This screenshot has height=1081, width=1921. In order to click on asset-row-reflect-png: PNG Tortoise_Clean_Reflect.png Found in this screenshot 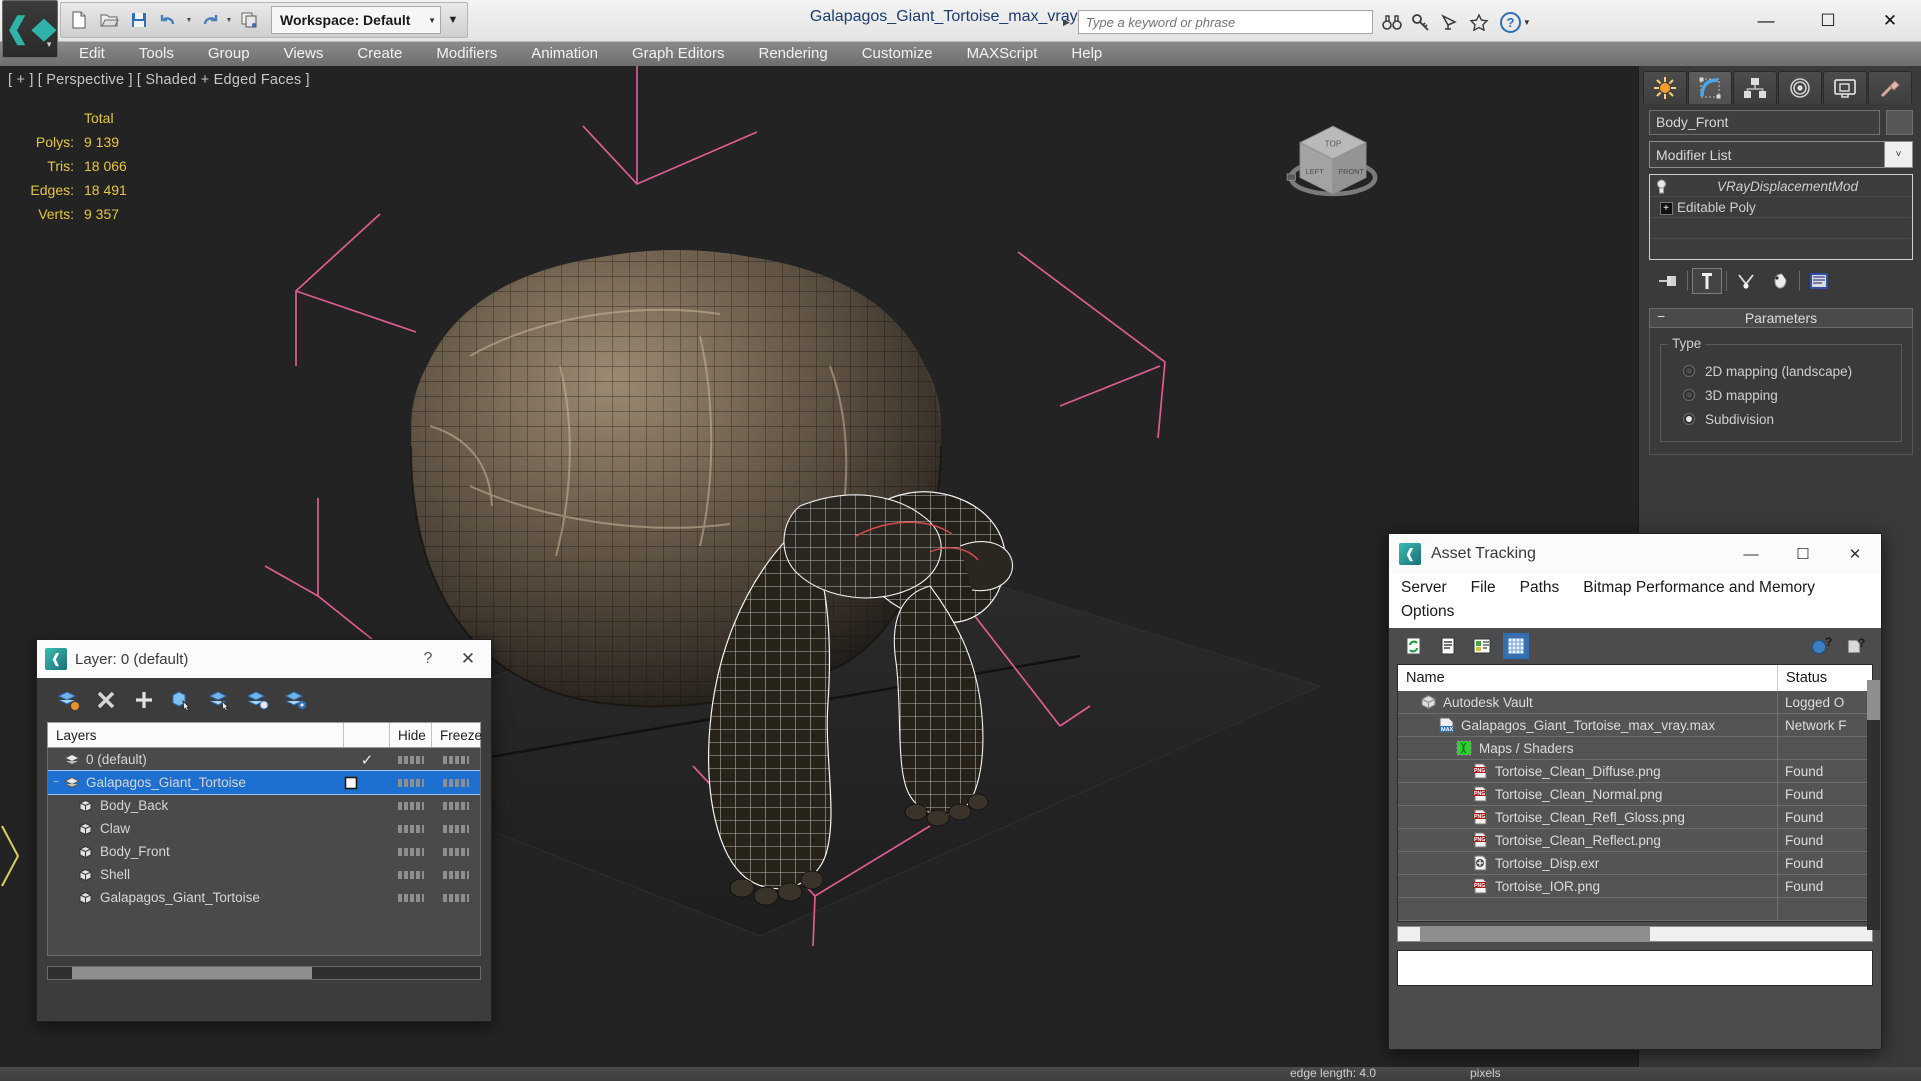, I will do `click(1635, 840)`.